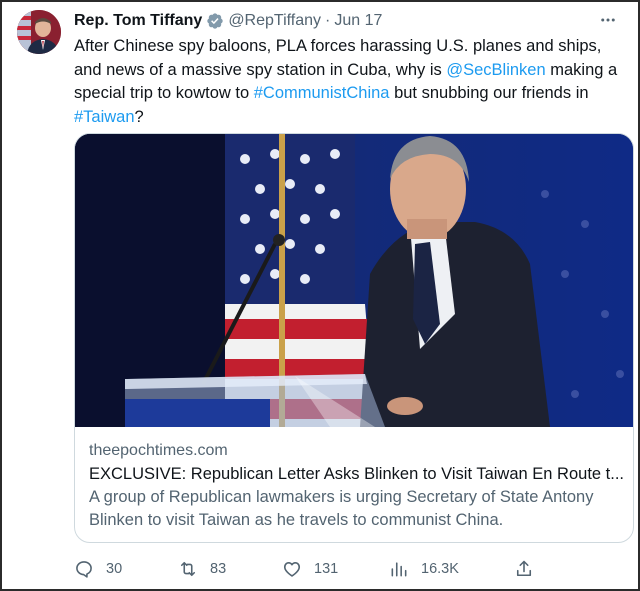  What do you see at coordinates (489, 93) in the screenshot?
I see `tweet-text-part: but snubbing our friends in` at bounding box center [489, 93].